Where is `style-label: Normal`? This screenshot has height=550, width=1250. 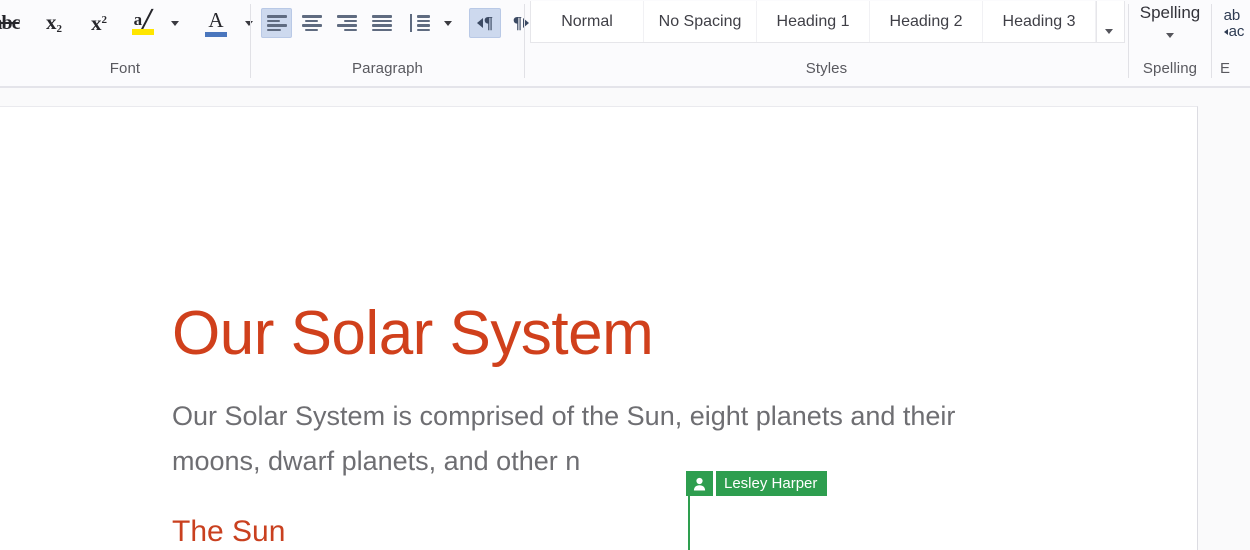 style-label: Normal is located at coordinates (587, 21).